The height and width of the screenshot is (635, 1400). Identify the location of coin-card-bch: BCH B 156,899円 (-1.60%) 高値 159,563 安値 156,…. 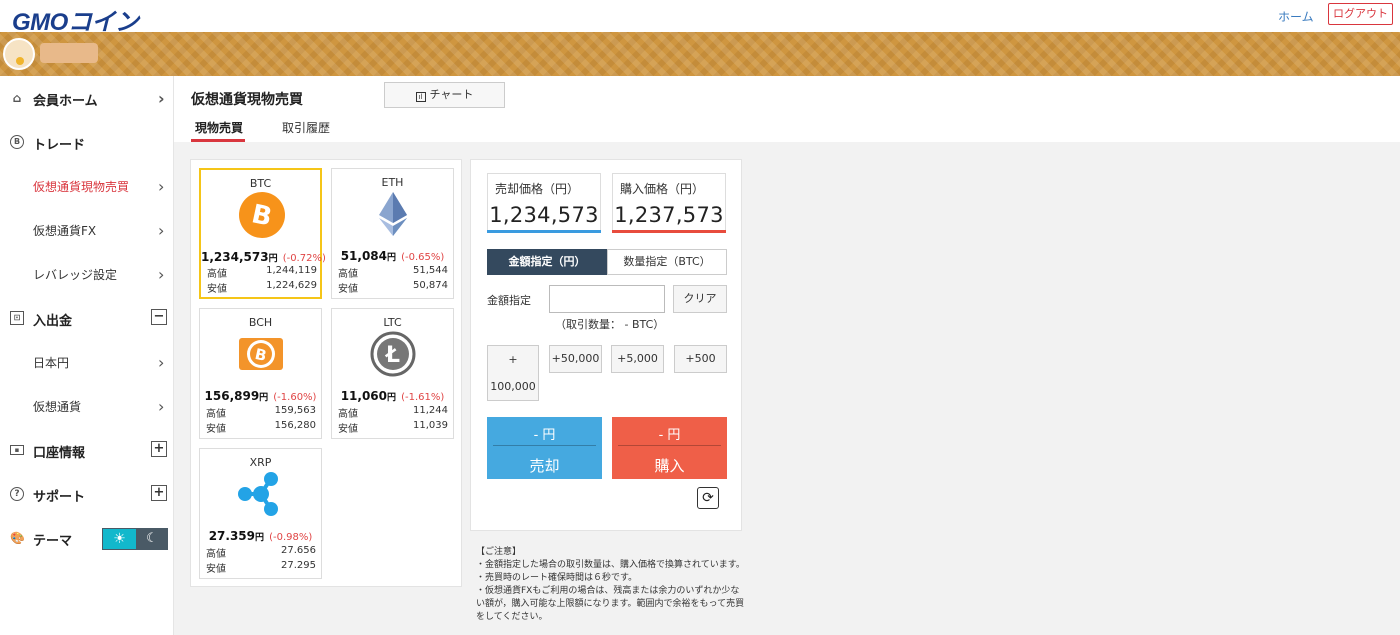
(260, 373).